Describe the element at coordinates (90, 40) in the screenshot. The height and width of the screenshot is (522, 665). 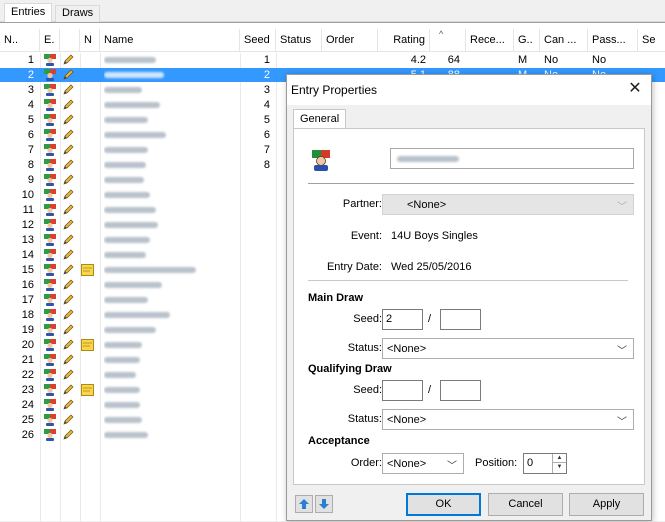
I see `column-header-note: N` at that location.